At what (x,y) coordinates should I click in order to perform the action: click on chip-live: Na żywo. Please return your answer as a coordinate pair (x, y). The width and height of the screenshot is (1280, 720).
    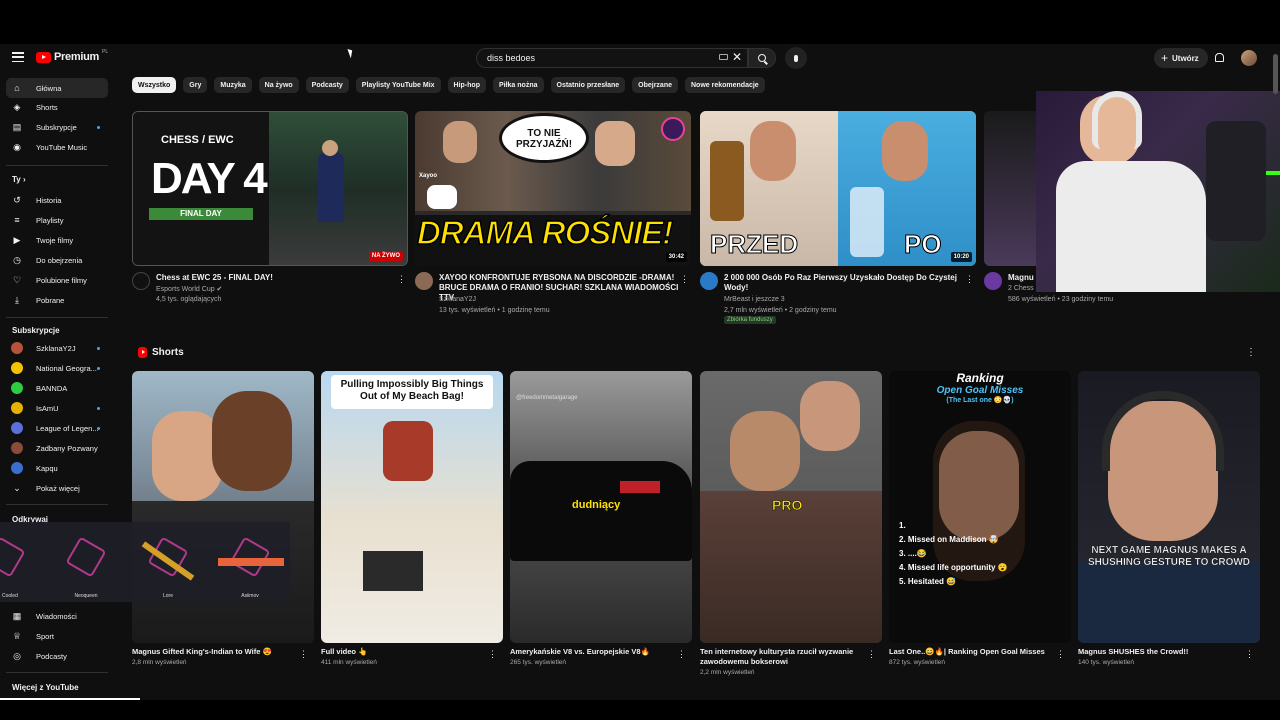
    Looking at the image, I should click on (278, 85).